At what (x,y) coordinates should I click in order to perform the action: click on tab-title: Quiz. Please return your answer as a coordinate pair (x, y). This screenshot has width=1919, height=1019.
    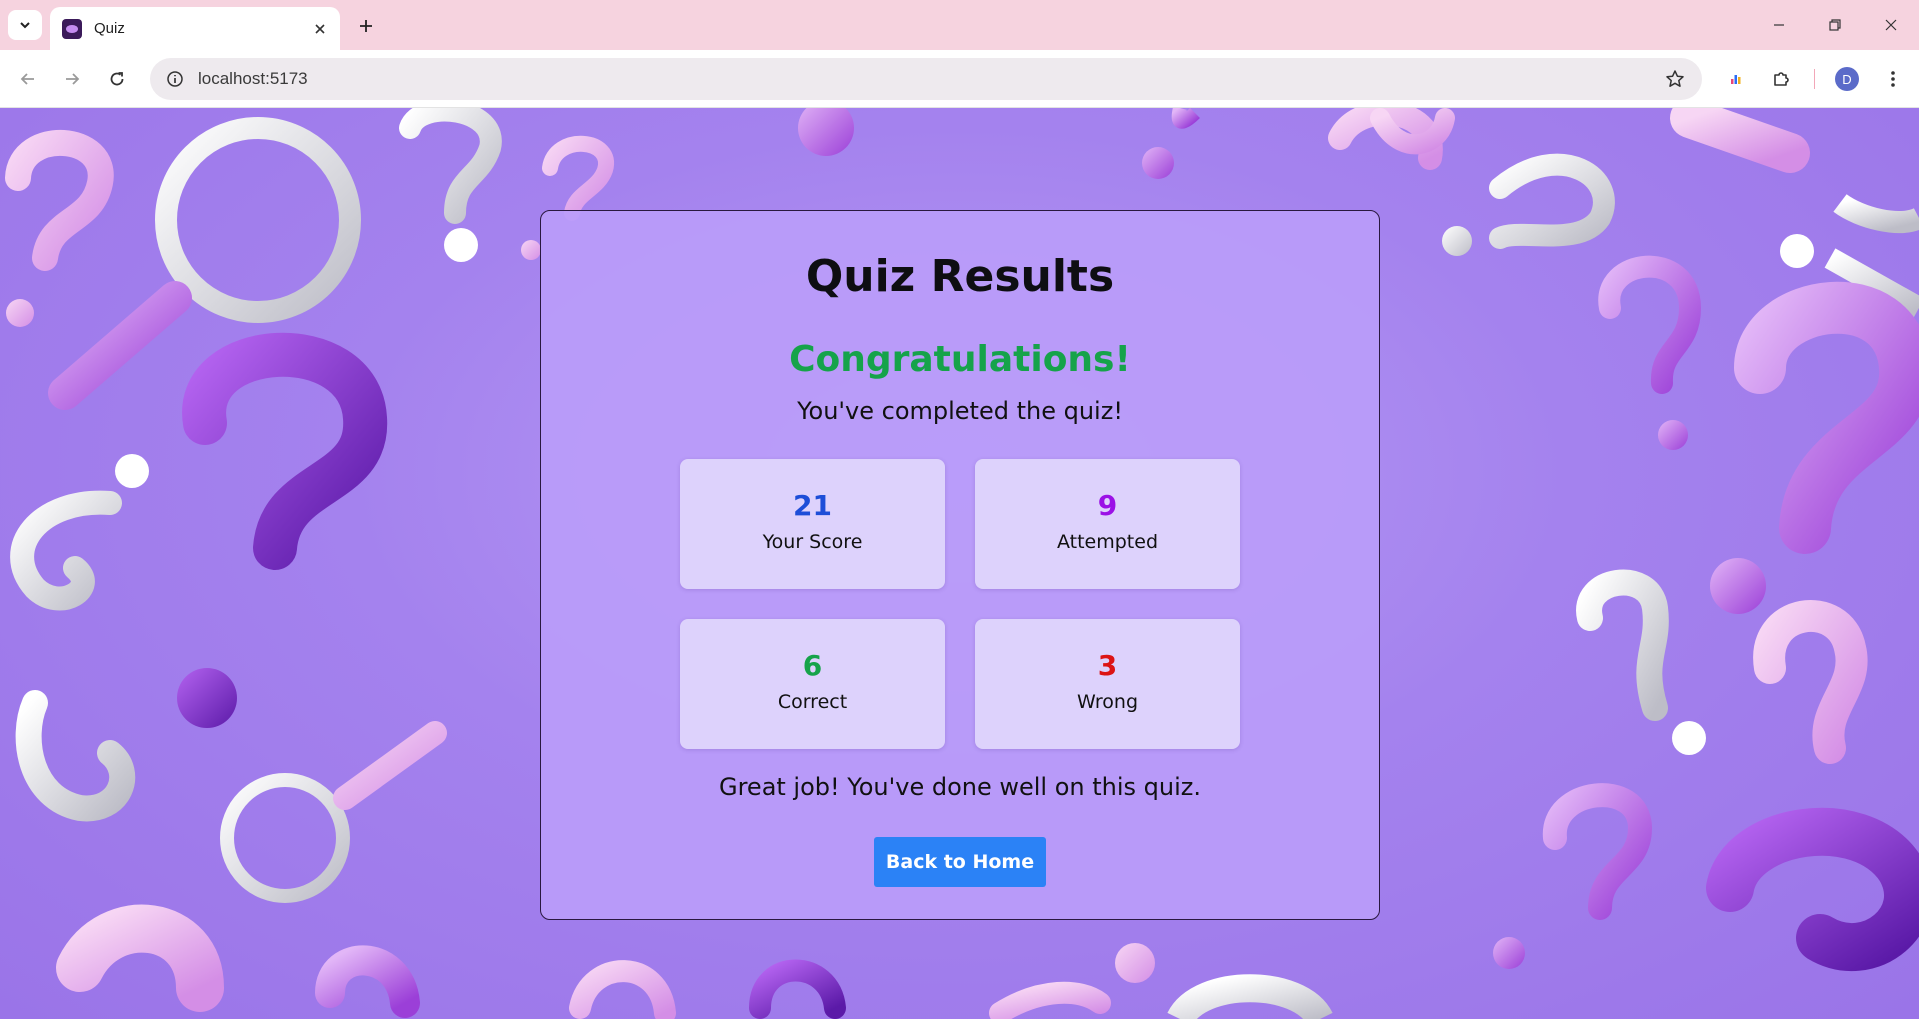
    Looking at the image, I should click on (109, 28).